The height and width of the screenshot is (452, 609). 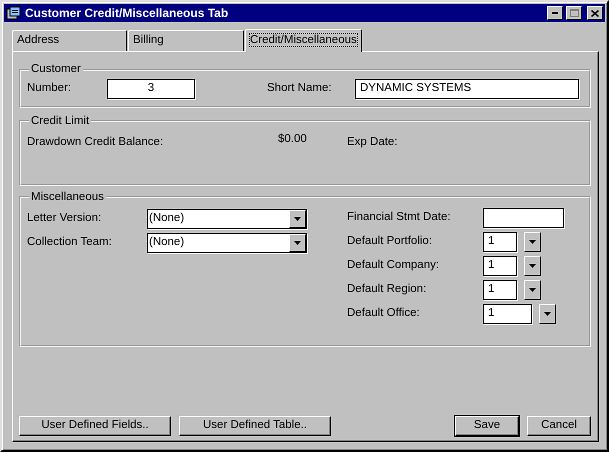 What do you see at coordinates (390, 242) in the screenshot?
I see `field-label: Default Portfolio:` at bounding box center [390, 242].